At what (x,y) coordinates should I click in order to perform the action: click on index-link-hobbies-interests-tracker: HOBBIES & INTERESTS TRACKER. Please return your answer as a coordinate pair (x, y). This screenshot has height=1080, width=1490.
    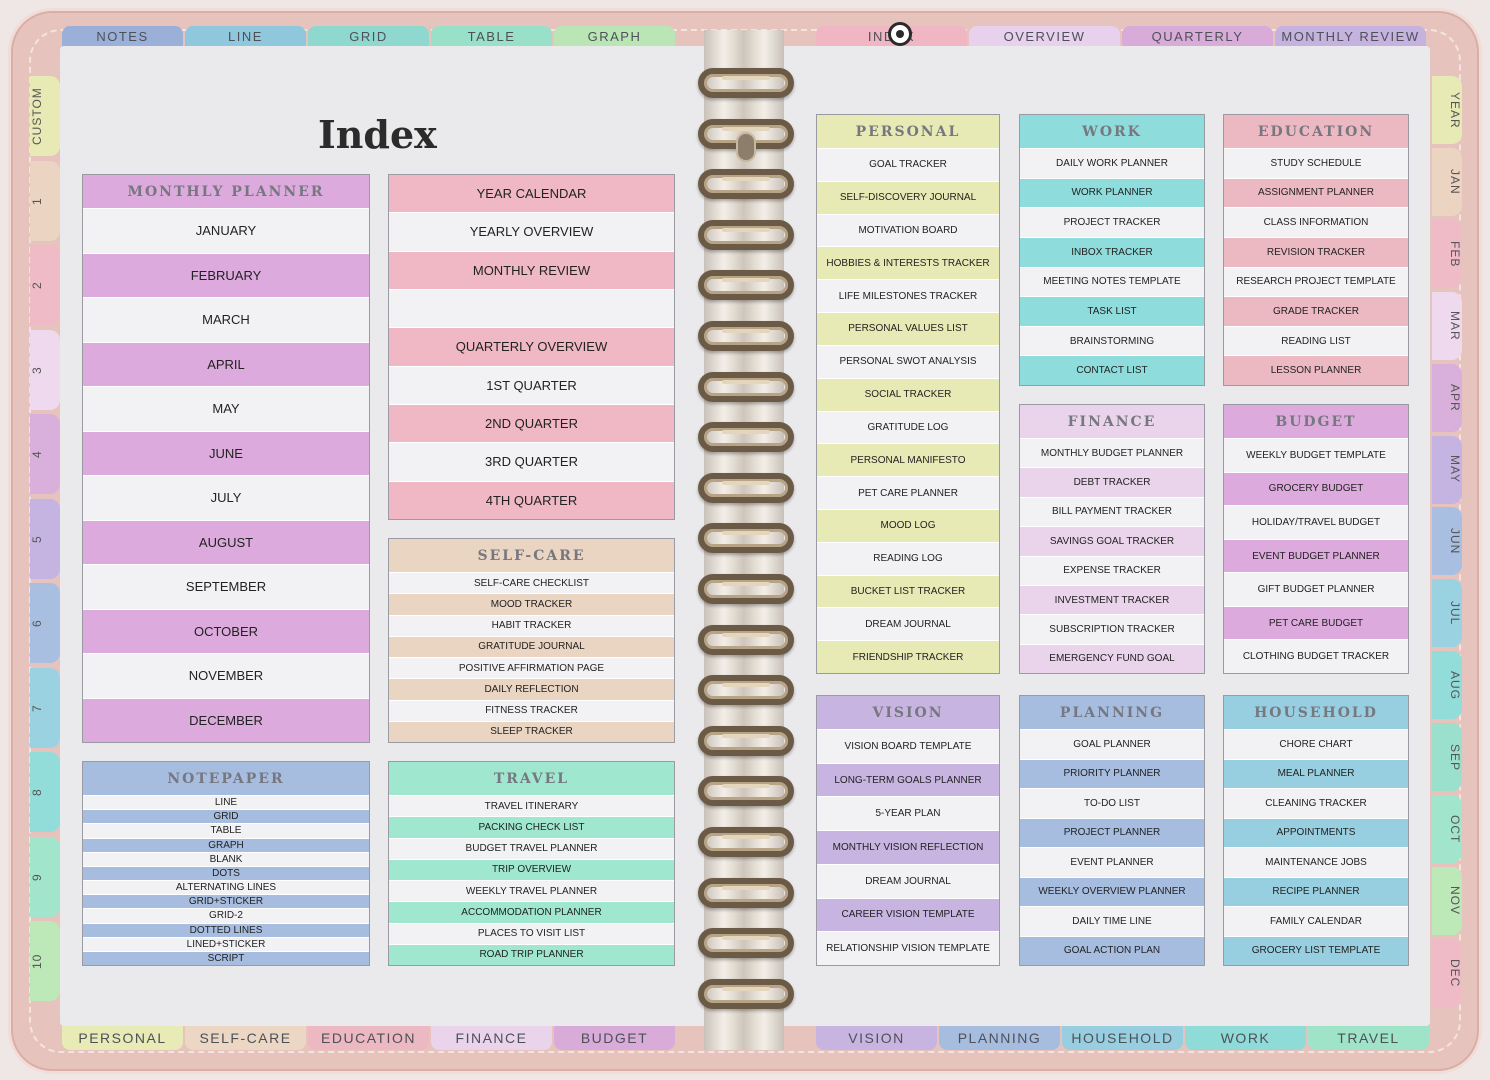
    Looking at the image, I should click on (908, 264).